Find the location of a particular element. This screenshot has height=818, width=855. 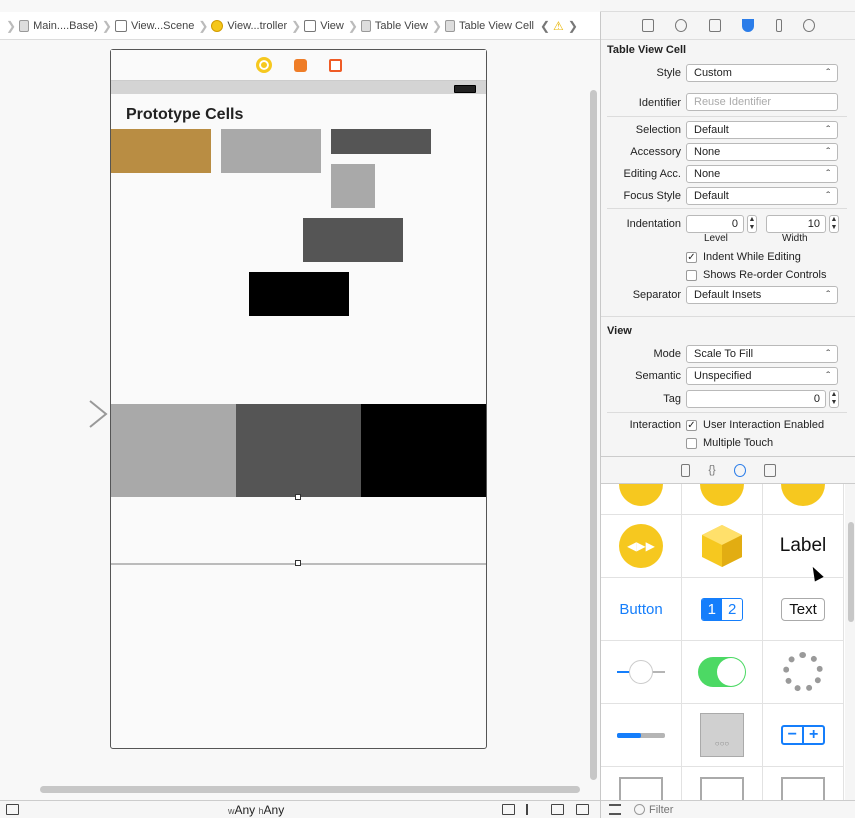

library-item-page-view-controller is located at coordinates (803, 499).